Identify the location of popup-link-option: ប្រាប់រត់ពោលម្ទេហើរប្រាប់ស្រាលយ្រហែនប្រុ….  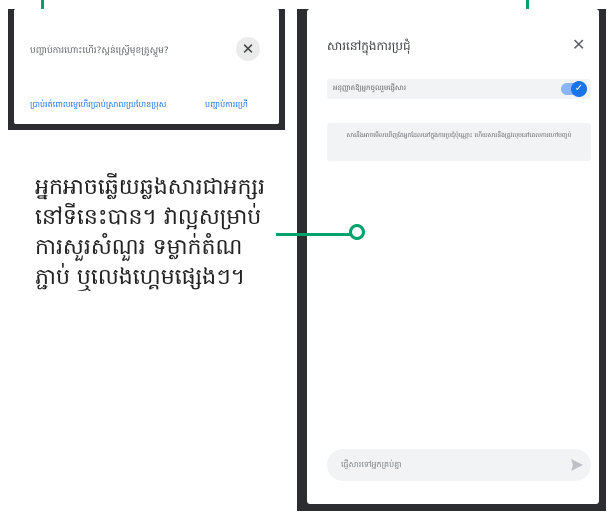
(98, 105).